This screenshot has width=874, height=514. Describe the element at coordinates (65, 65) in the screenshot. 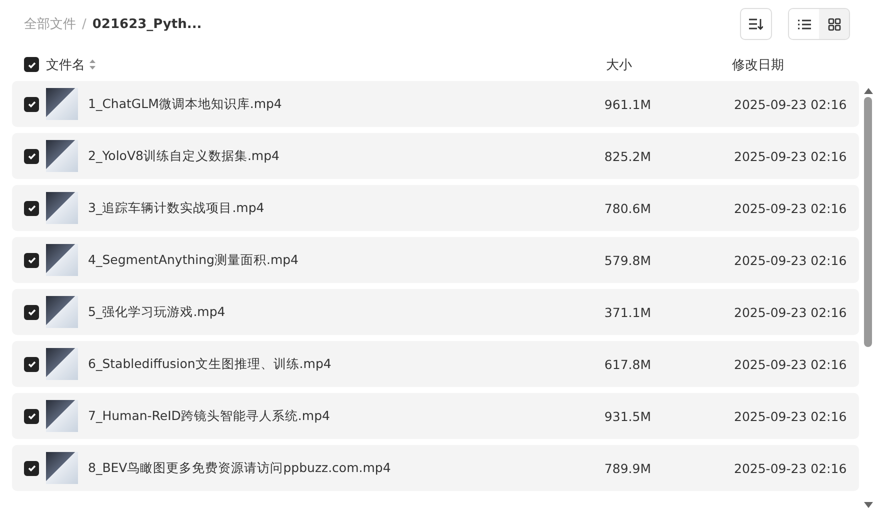

I see `column-header: 文件名` at that location.